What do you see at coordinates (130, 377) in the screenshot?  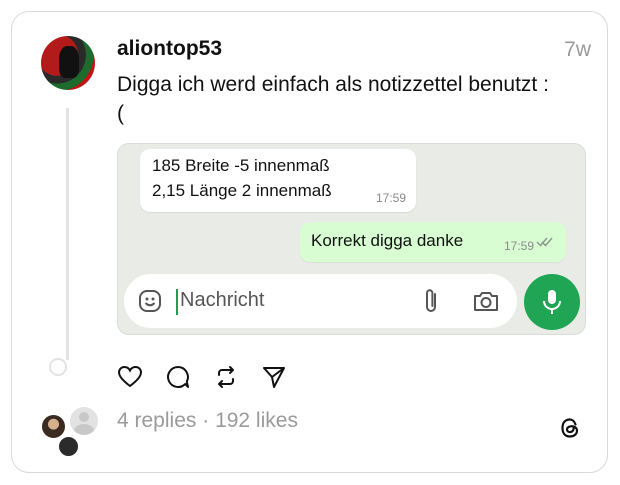 I see `heart-icon` at bounding box center [130, 377].